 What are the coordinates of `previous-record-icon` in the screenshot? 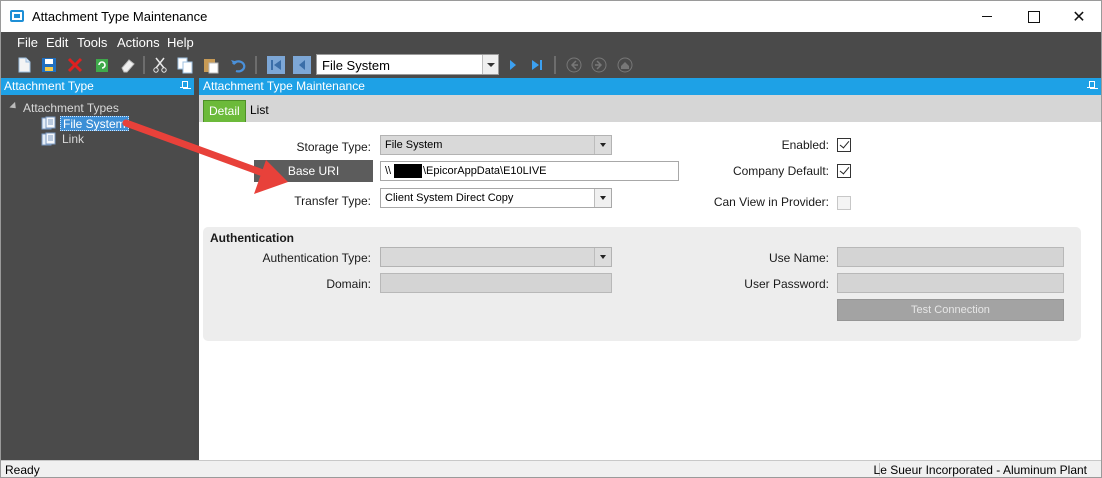 It's located at (302, 65).